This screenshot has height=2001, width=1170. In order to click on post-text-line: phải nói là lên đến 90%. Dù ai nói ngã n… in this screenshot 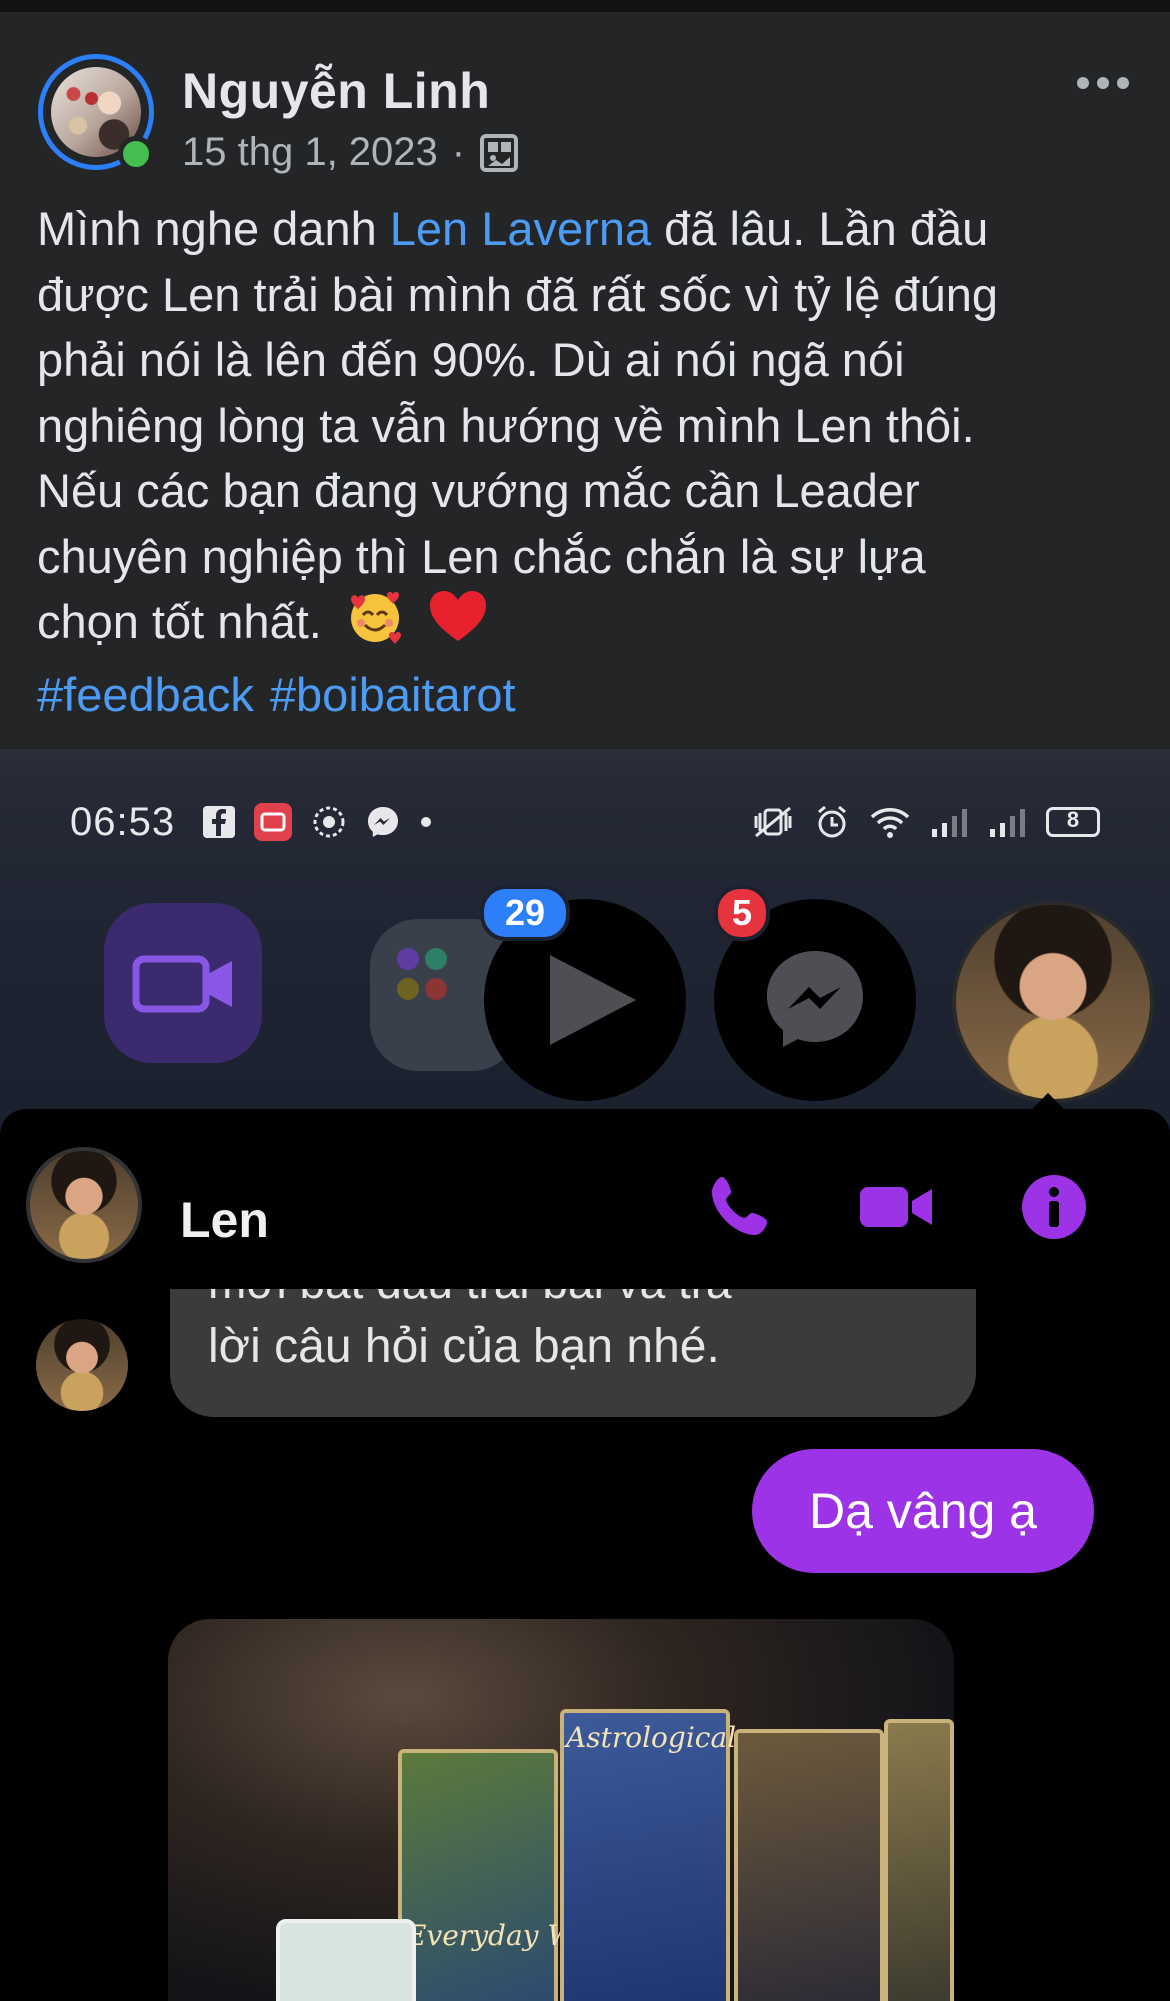, I will do `click(471, 359)`.